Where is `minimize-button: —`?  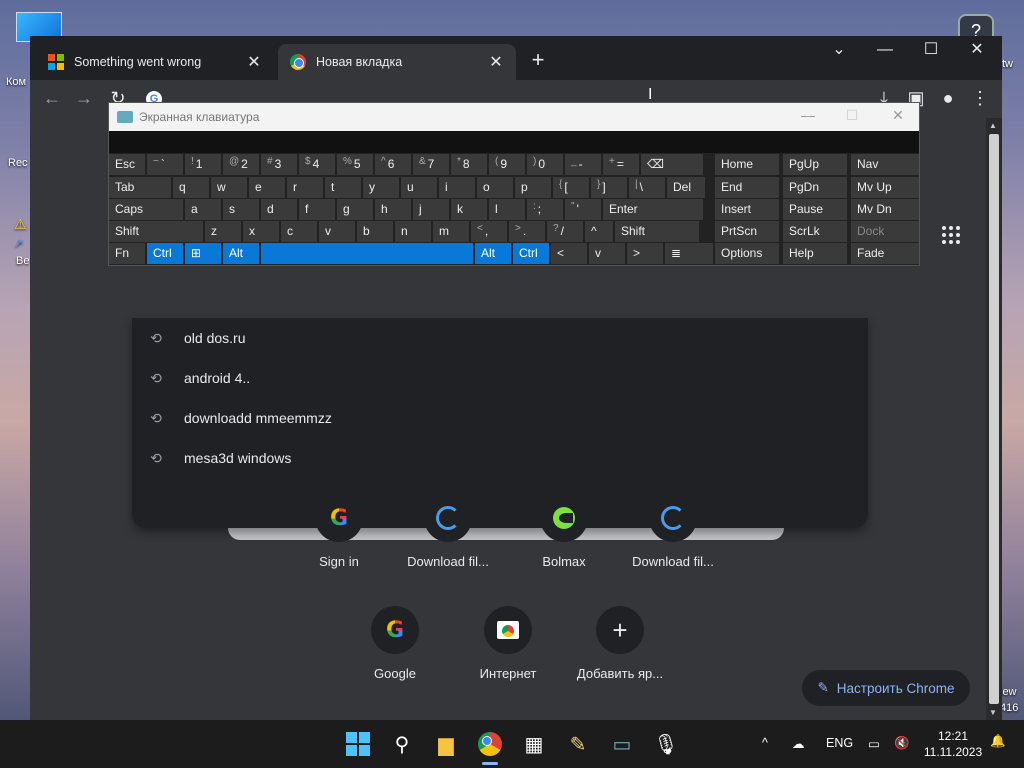
minimize-button: — is located at coordinates (885, 50).